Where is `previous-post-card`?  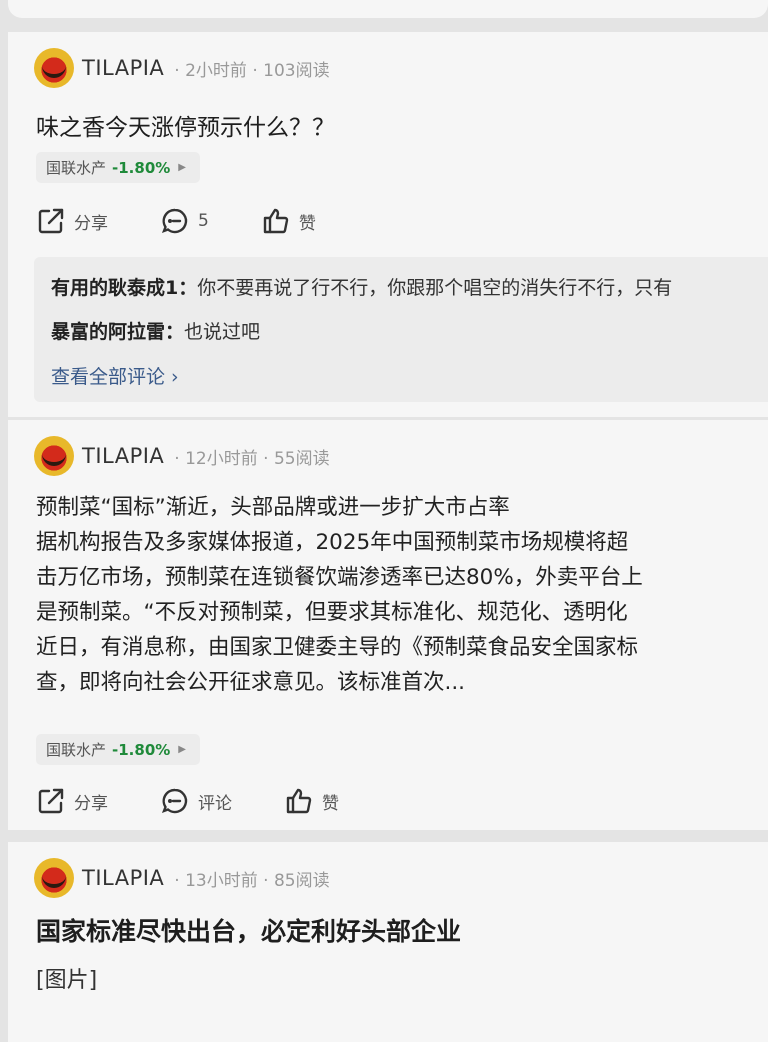
previous-post-card is located at coordinates (388, 9).